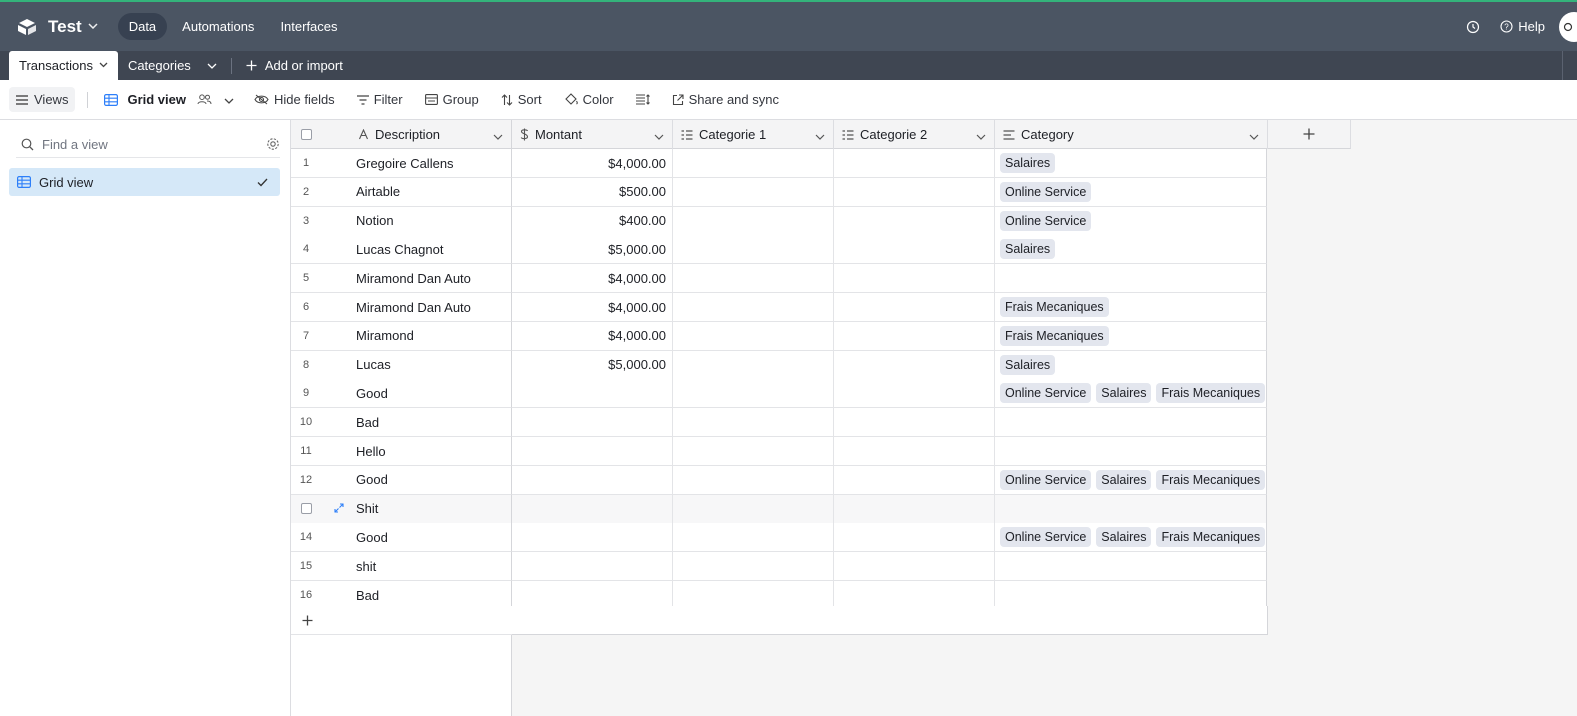 This screenshot has height=716, width=1577. I want to click on table-row: 8 Lucas $5,000.00 Salaires, so click(779, 365).